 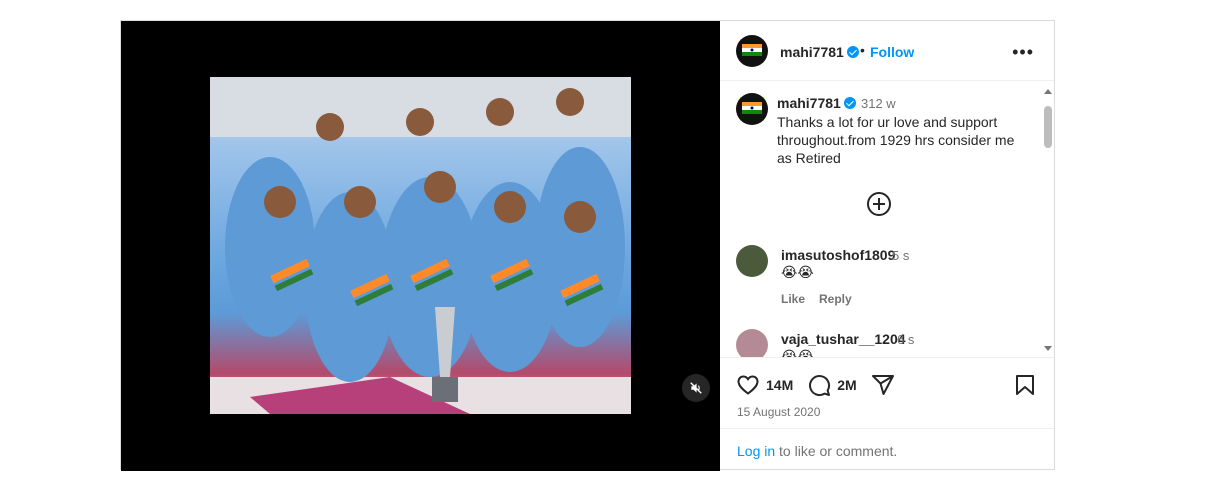 What do you see at coordinates (906, 339) in the screenshot?
I see `comment-time: 6 s` at bounding box center [906, 339].